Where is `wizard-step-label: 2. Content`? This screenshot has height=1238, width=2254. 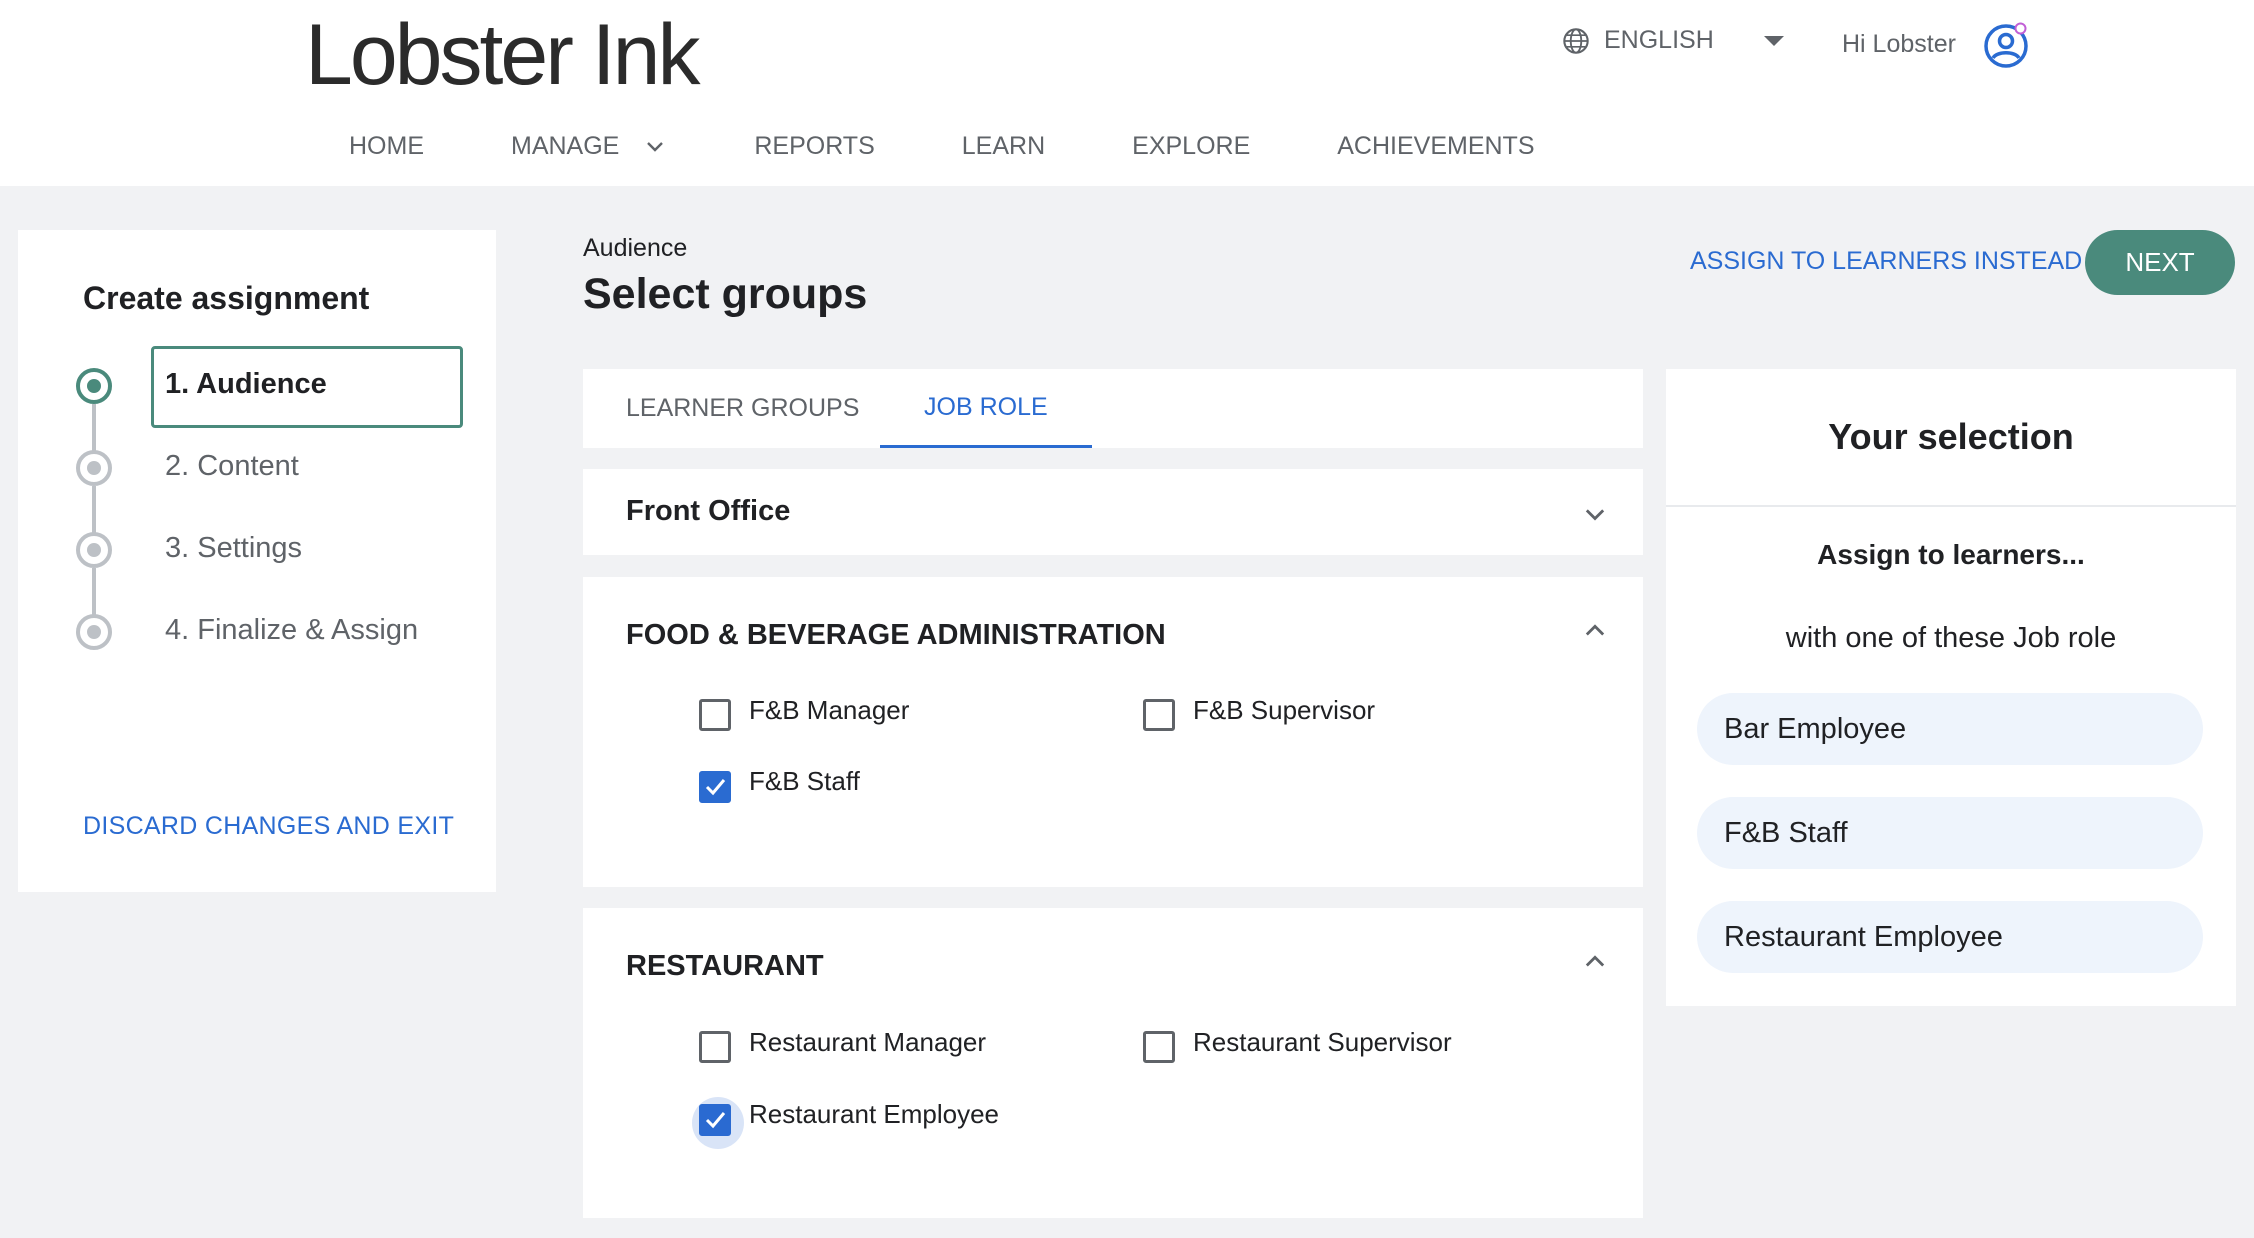
wizard-step-label: 2. Content is located at coordinates (232, 466).